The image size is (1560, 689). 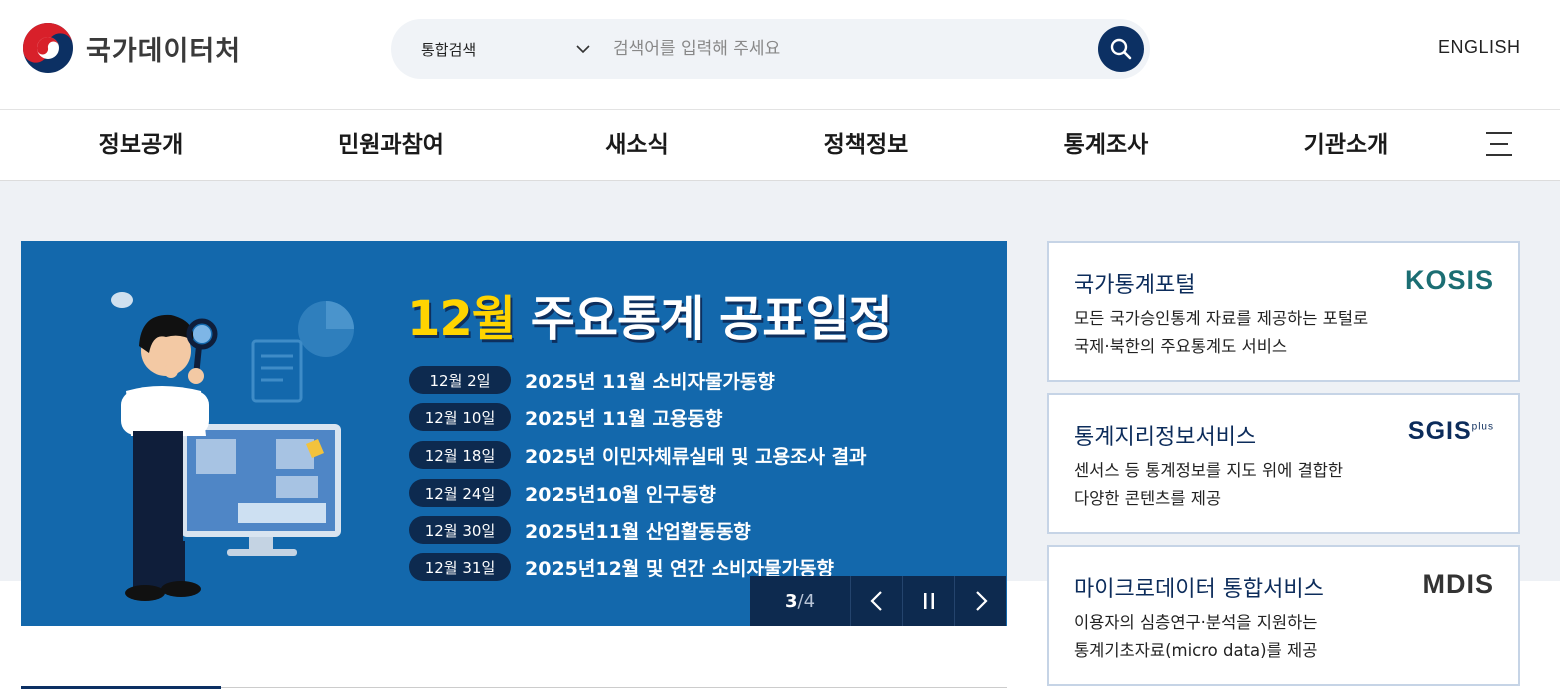 I want to click on search-icon, so click(x=1121, y=49).